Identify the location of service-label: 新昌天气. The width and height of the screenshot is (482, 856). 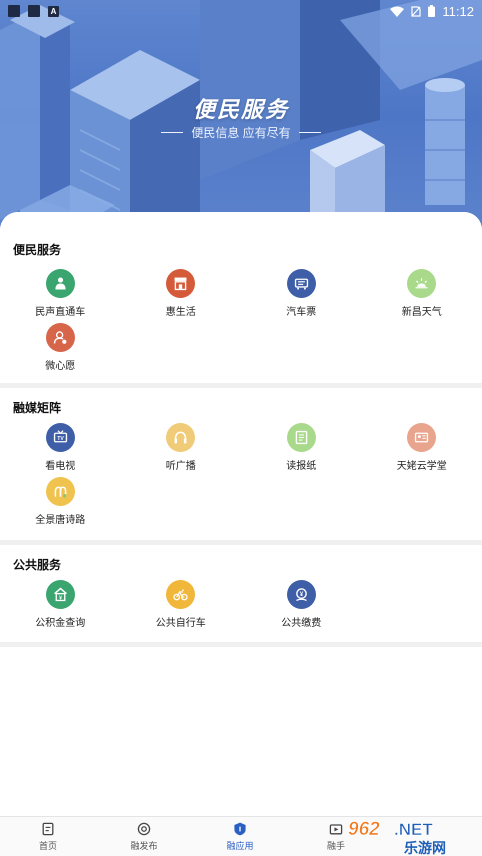
(421, 312).